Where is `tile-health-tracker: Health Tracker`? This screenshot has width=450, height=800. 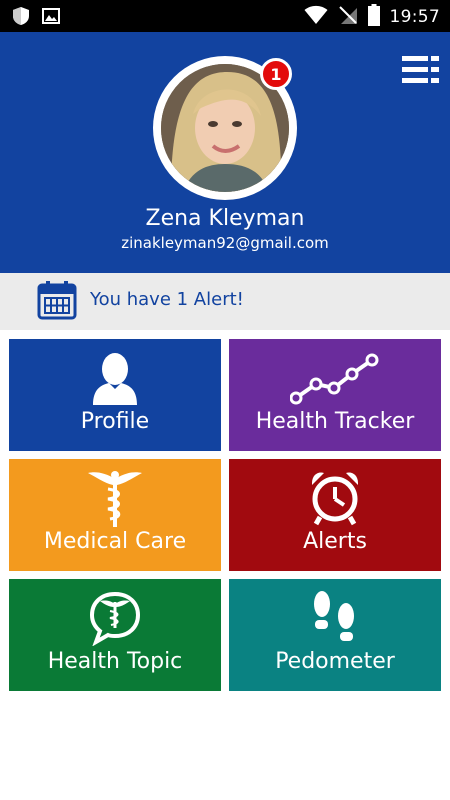
tile-health-tracker: Health Tracker is located at coordinates (335, 395).